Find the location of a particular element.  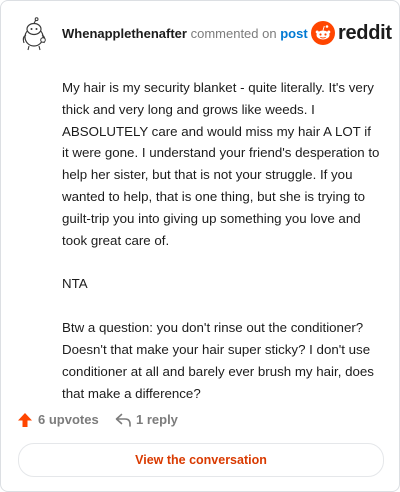

reply-count: 1 reply is located at coordinates (157, 419).